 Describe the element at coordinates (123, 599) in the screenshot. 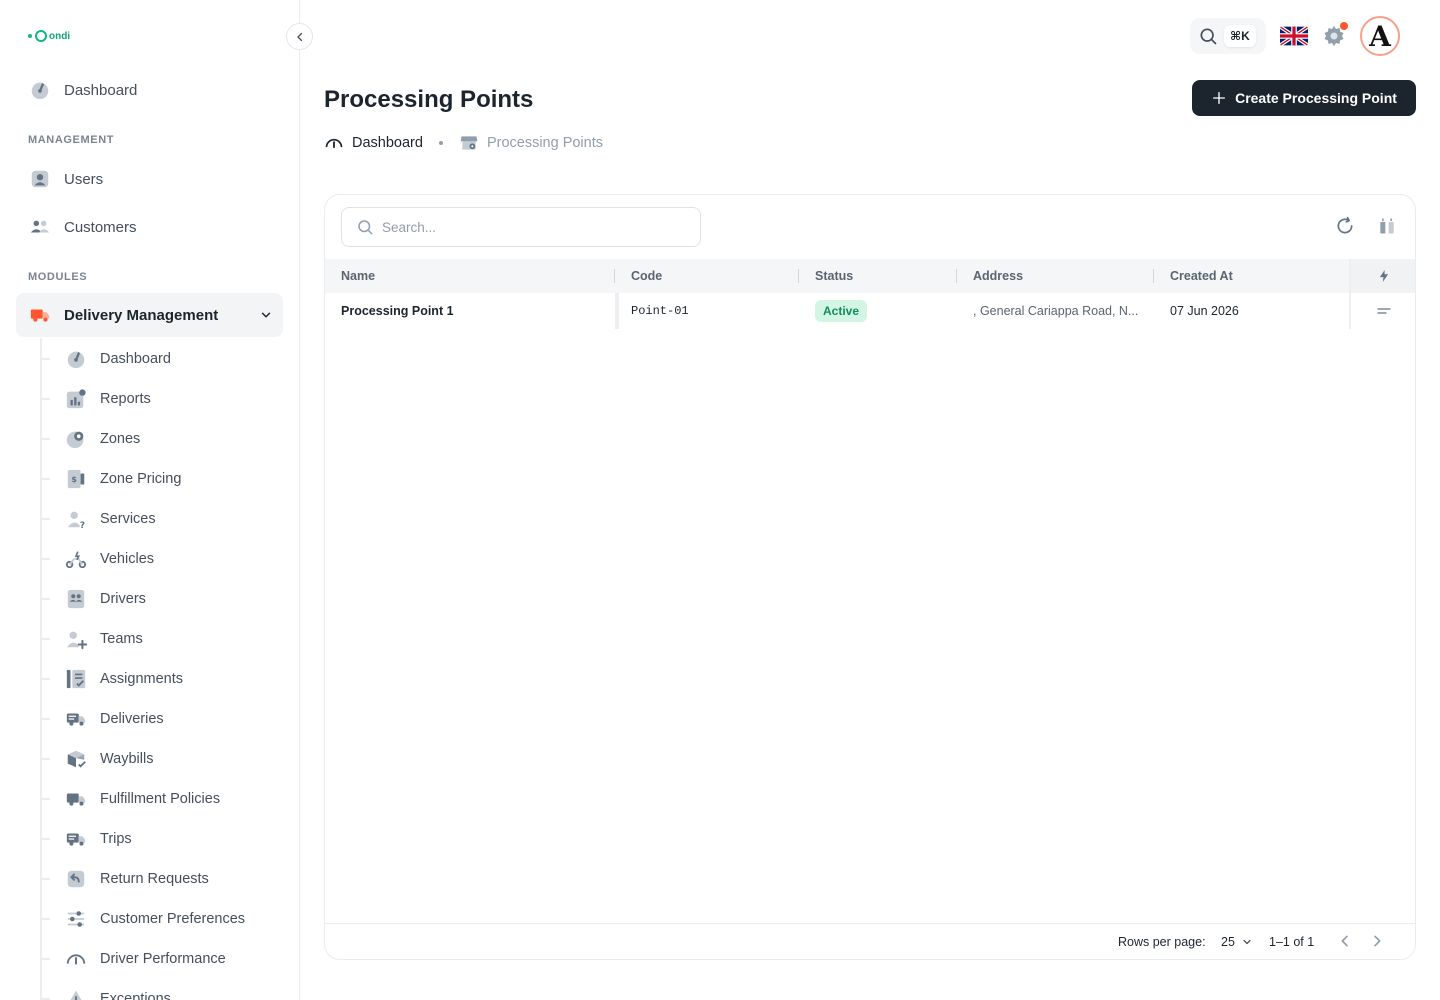

I see `sidebar-subitem-label: Drivers` at that location.